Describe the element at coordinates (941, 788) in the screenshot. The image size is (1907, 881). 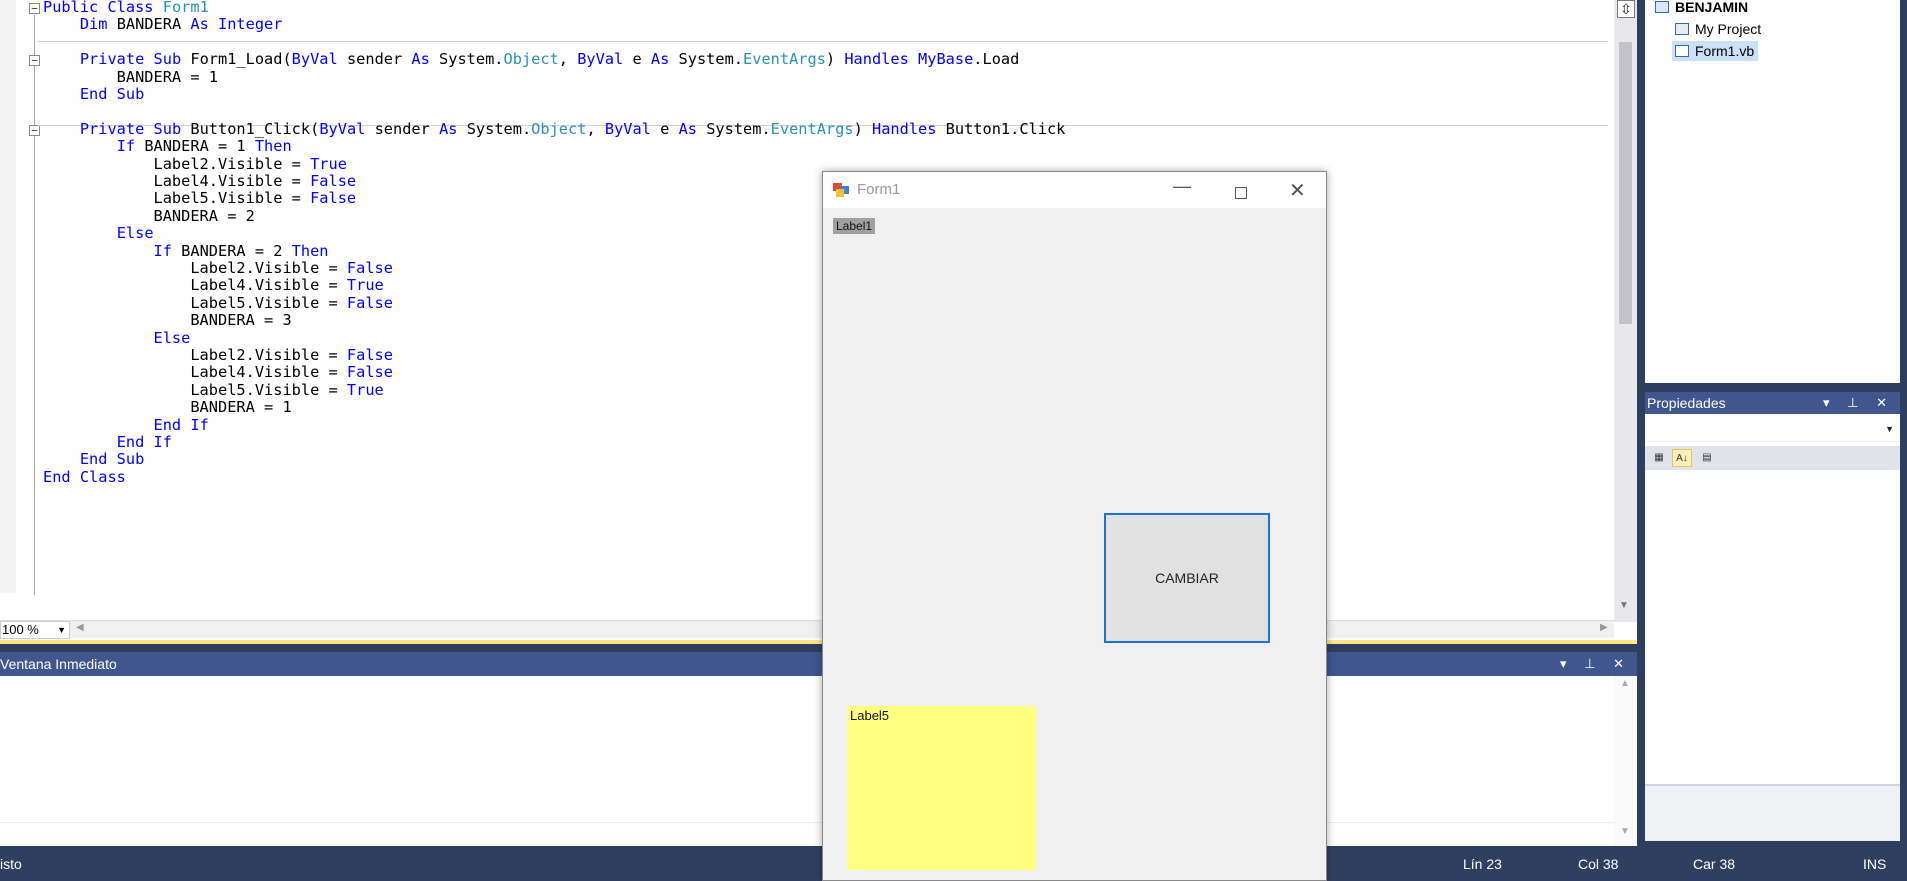
I see `label5: Label5` at that location.